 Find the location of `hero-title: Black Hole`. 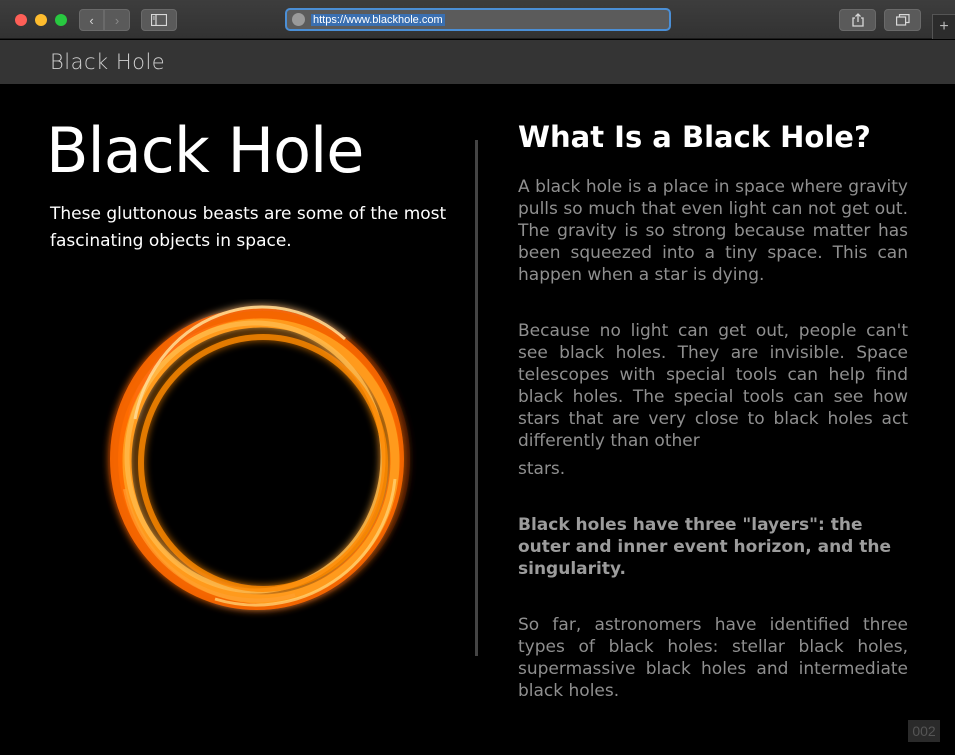

hero-title: Black Hole is located at coordinates (205, 150).